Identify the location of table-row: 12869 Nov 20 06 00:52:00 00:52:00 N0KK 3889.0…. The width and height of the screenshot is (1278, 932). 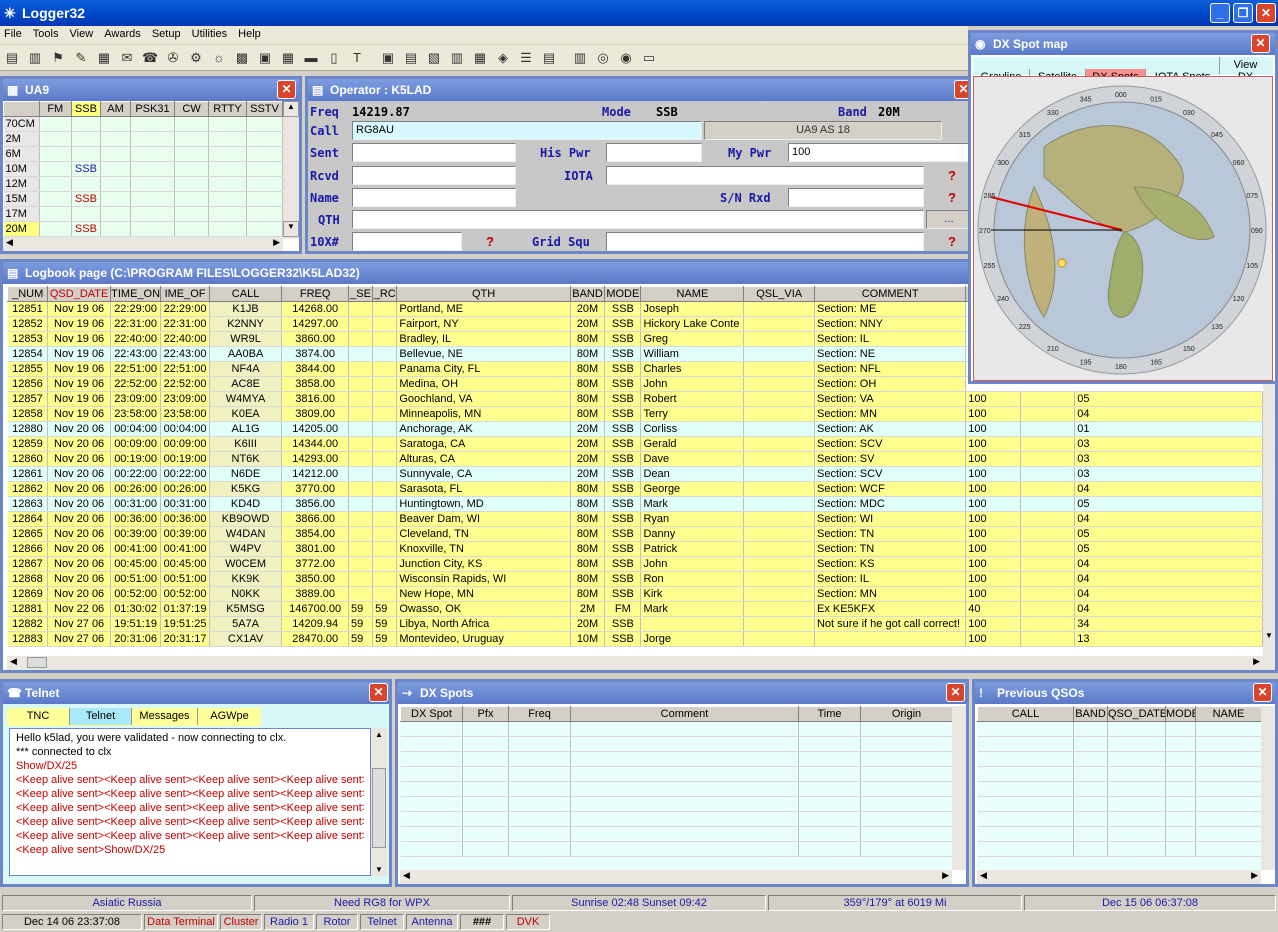
(635, 594).